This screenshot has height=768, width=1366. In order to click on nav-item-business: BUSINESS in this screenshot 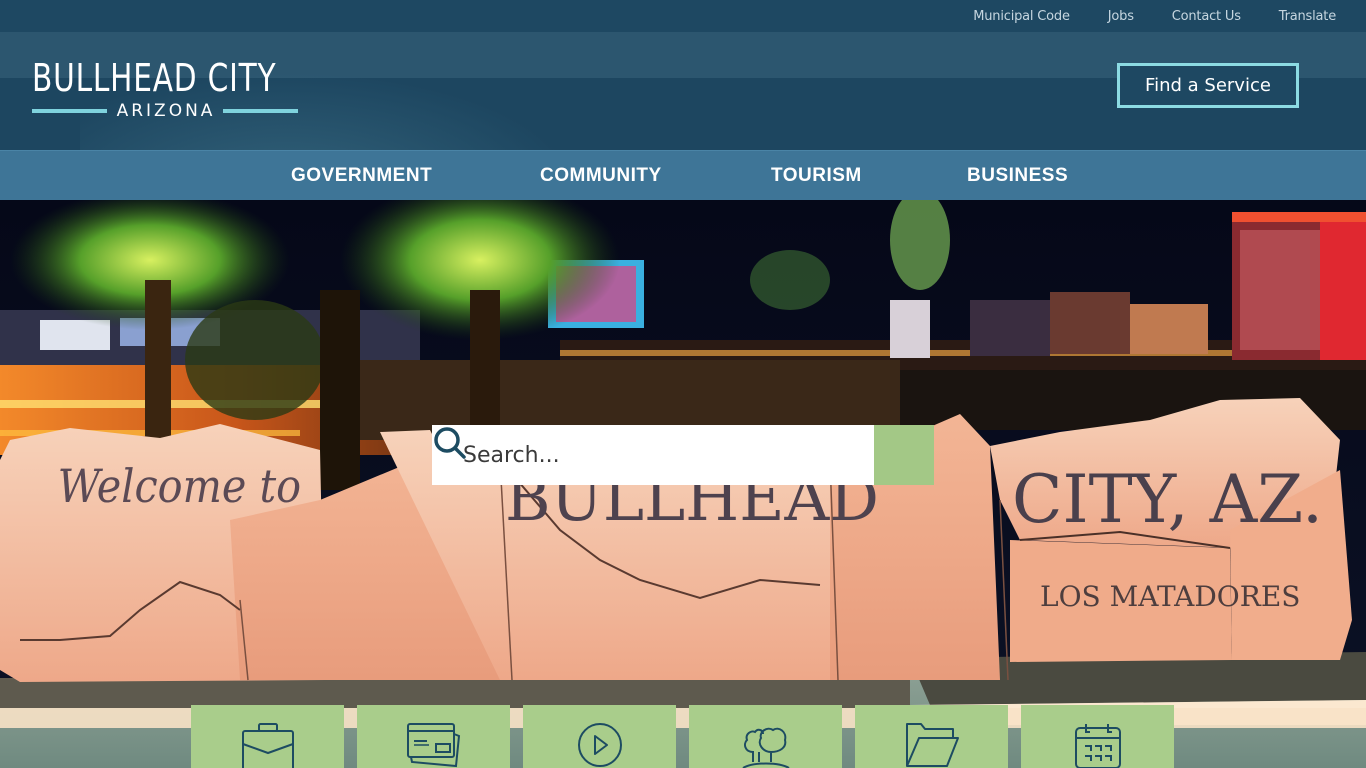, I will do `click(1017, 176)`.